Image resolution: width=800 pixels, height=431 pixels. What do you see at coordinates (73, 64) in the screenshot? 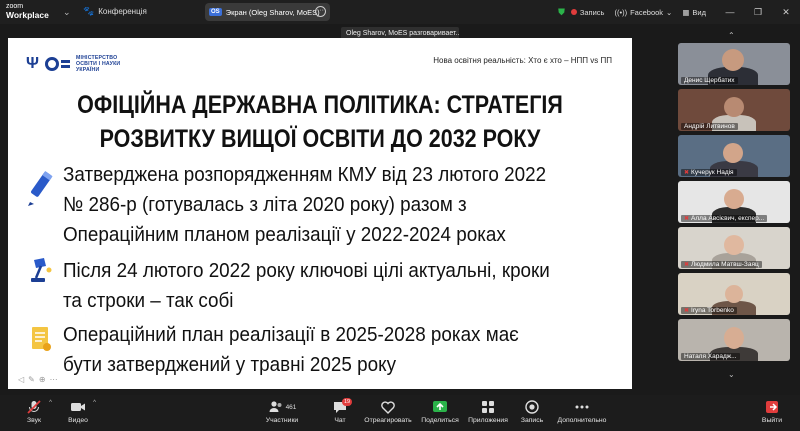
I see `ministry-logo: Ψ МІНІСТЕРСТВО ОСВІТИ І НАУКИ УКРАЇНИ` at bounding box center [73, 64].